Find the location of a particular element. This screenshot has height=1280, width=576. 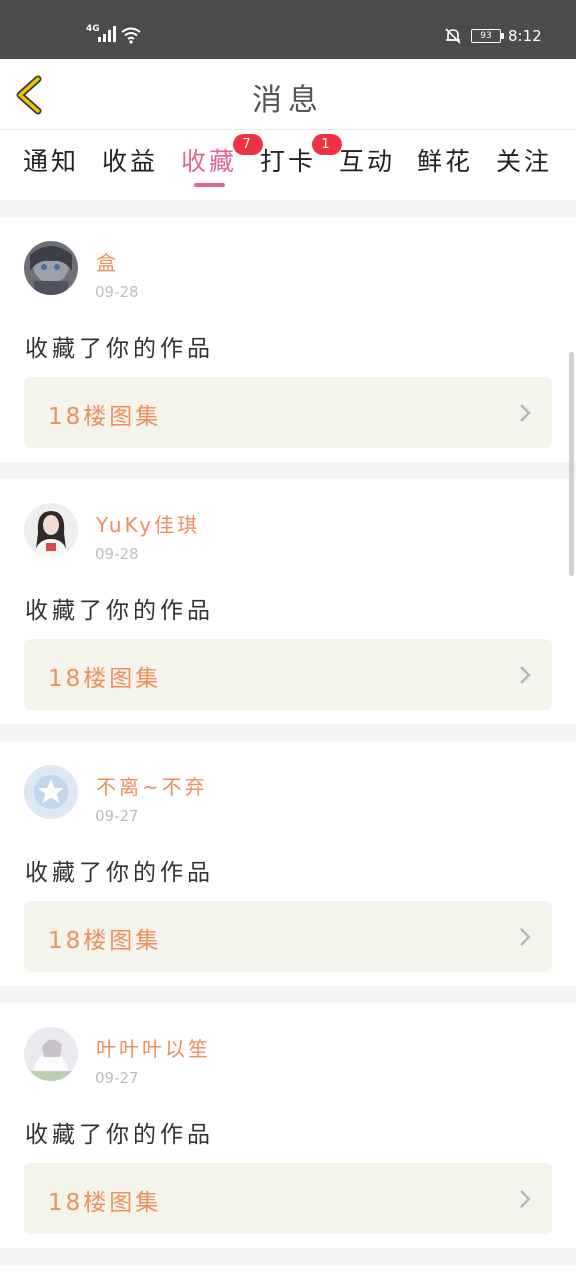

tab-checkin: 打卡 1 is located at coordinates (301, 156).